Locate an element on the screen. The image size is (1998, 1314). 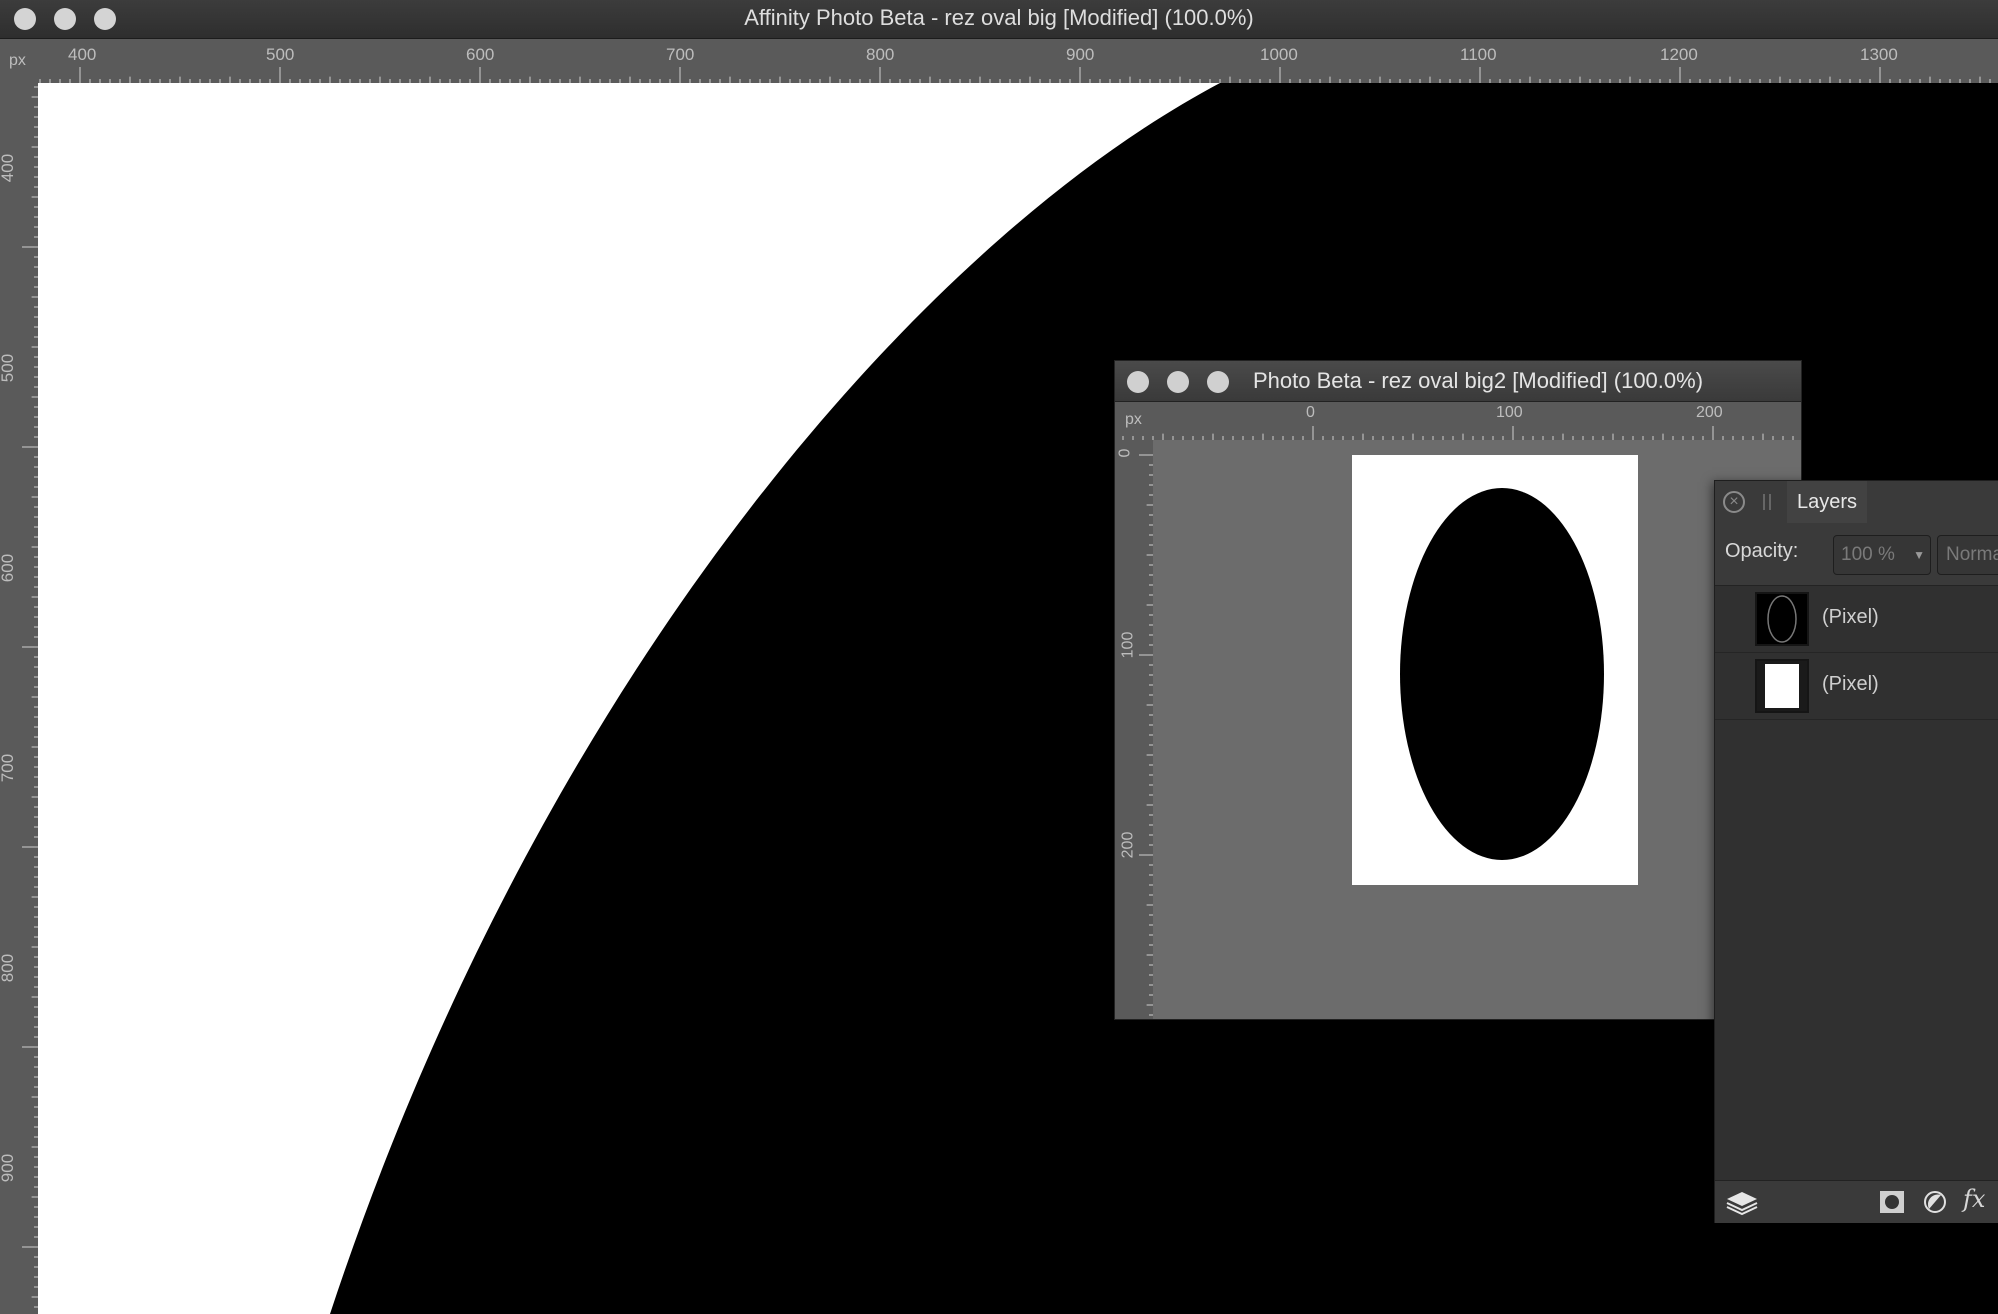
fx-icon: fx is located at coordinates (1974, 1199).